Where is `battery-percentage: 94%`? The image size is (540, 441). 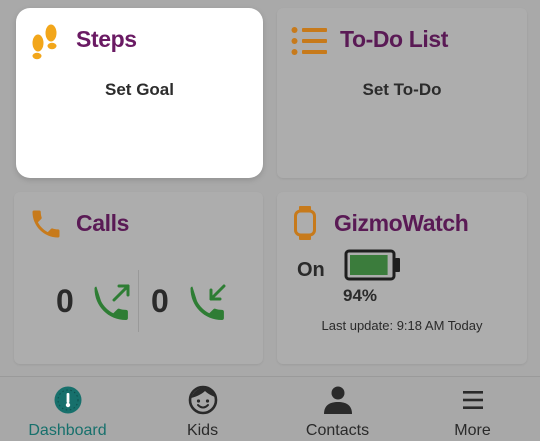
battery-percentage: 94% is located at coordinates (360, 295).